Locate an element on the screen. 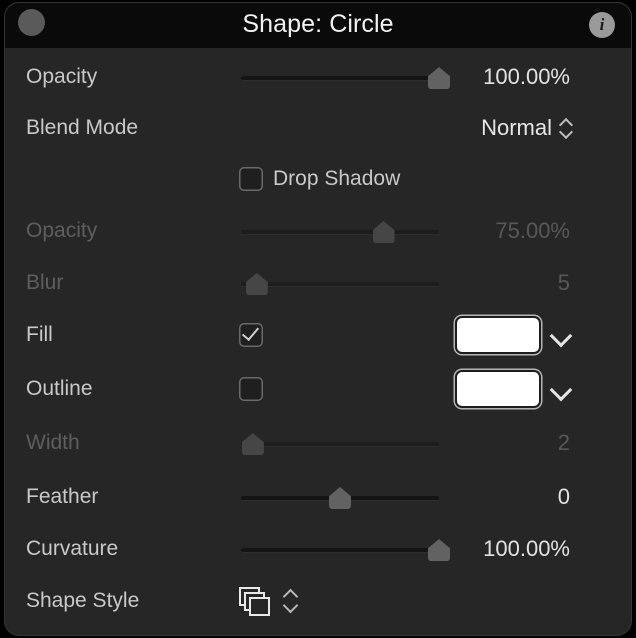 Image resolution: width=636 pixels, height=638 pixels. slider-width is located at coordinates (340, 443).